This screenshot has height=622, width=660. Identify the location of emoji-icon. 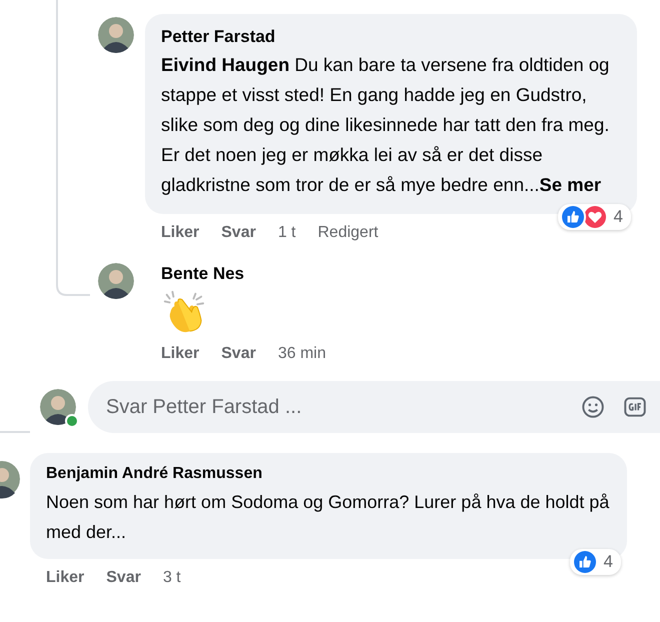
(593, 407).